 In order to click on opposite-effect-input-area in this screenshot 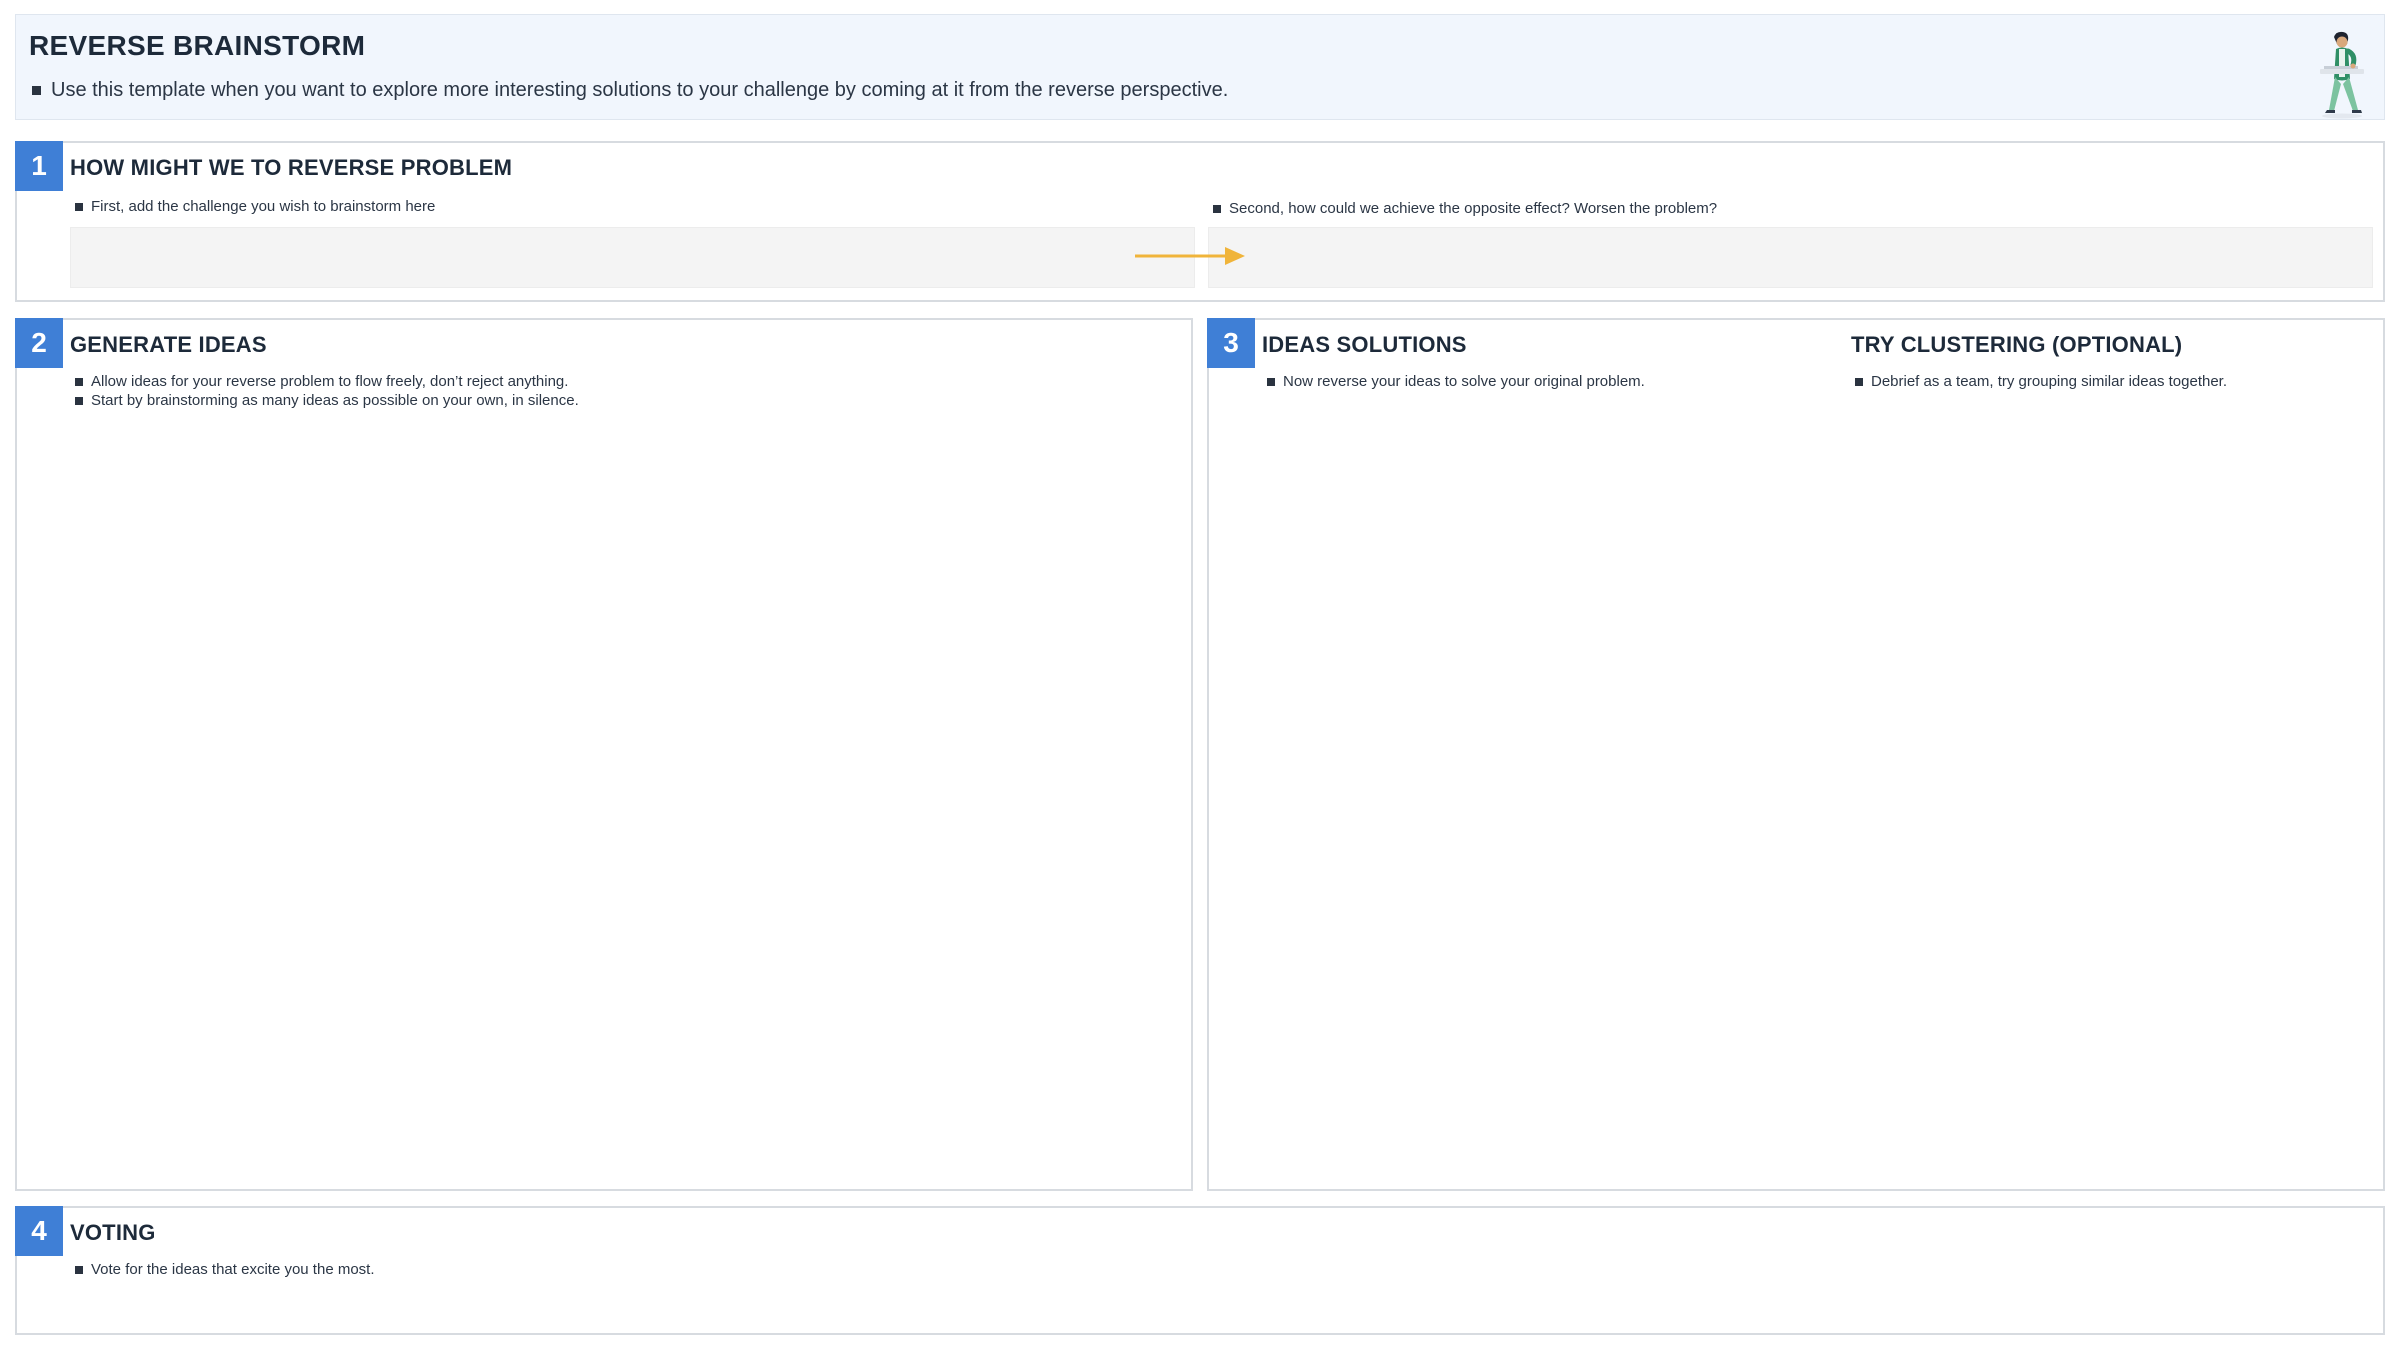, I will do `click(1790, 257)`.